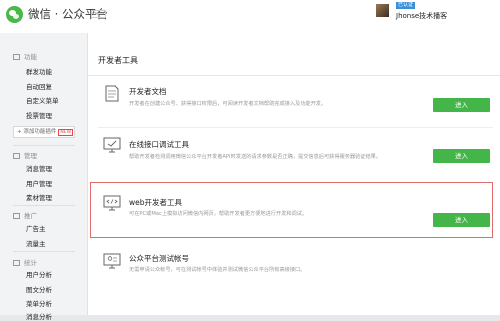 This screenshot has width=500, height=321. I want to click on sidebar-section-stats: 统计, so click(25, 262).